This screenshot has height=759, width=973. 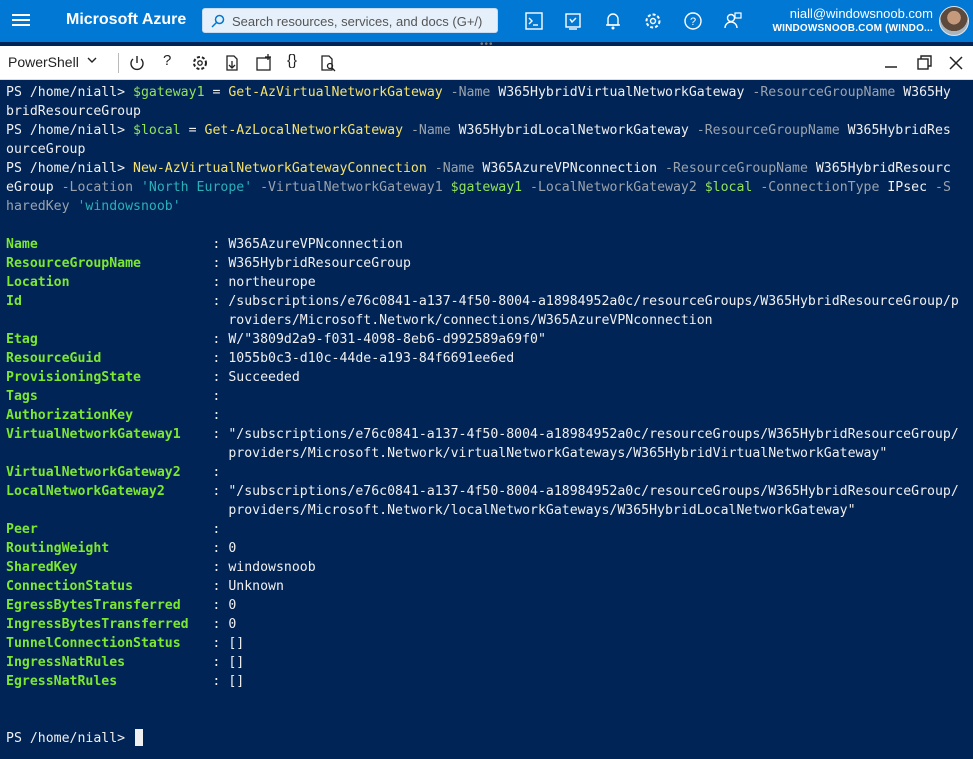 What do you see at coordinates (387, 339) in the screenshot?
I see `output-value: W/"3809d2a9-f031-4098-8eb6-d992589a69f0"` at bounding box center [387, 339].